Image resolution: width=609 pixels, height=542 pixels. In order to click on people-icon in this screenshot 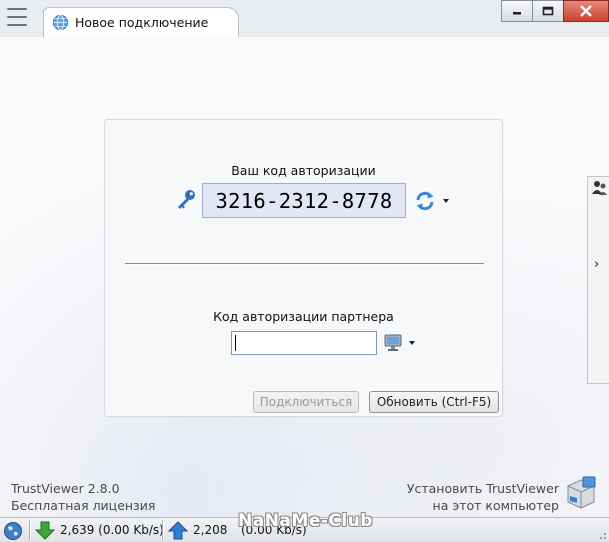, I will do `click(599, 188)`.